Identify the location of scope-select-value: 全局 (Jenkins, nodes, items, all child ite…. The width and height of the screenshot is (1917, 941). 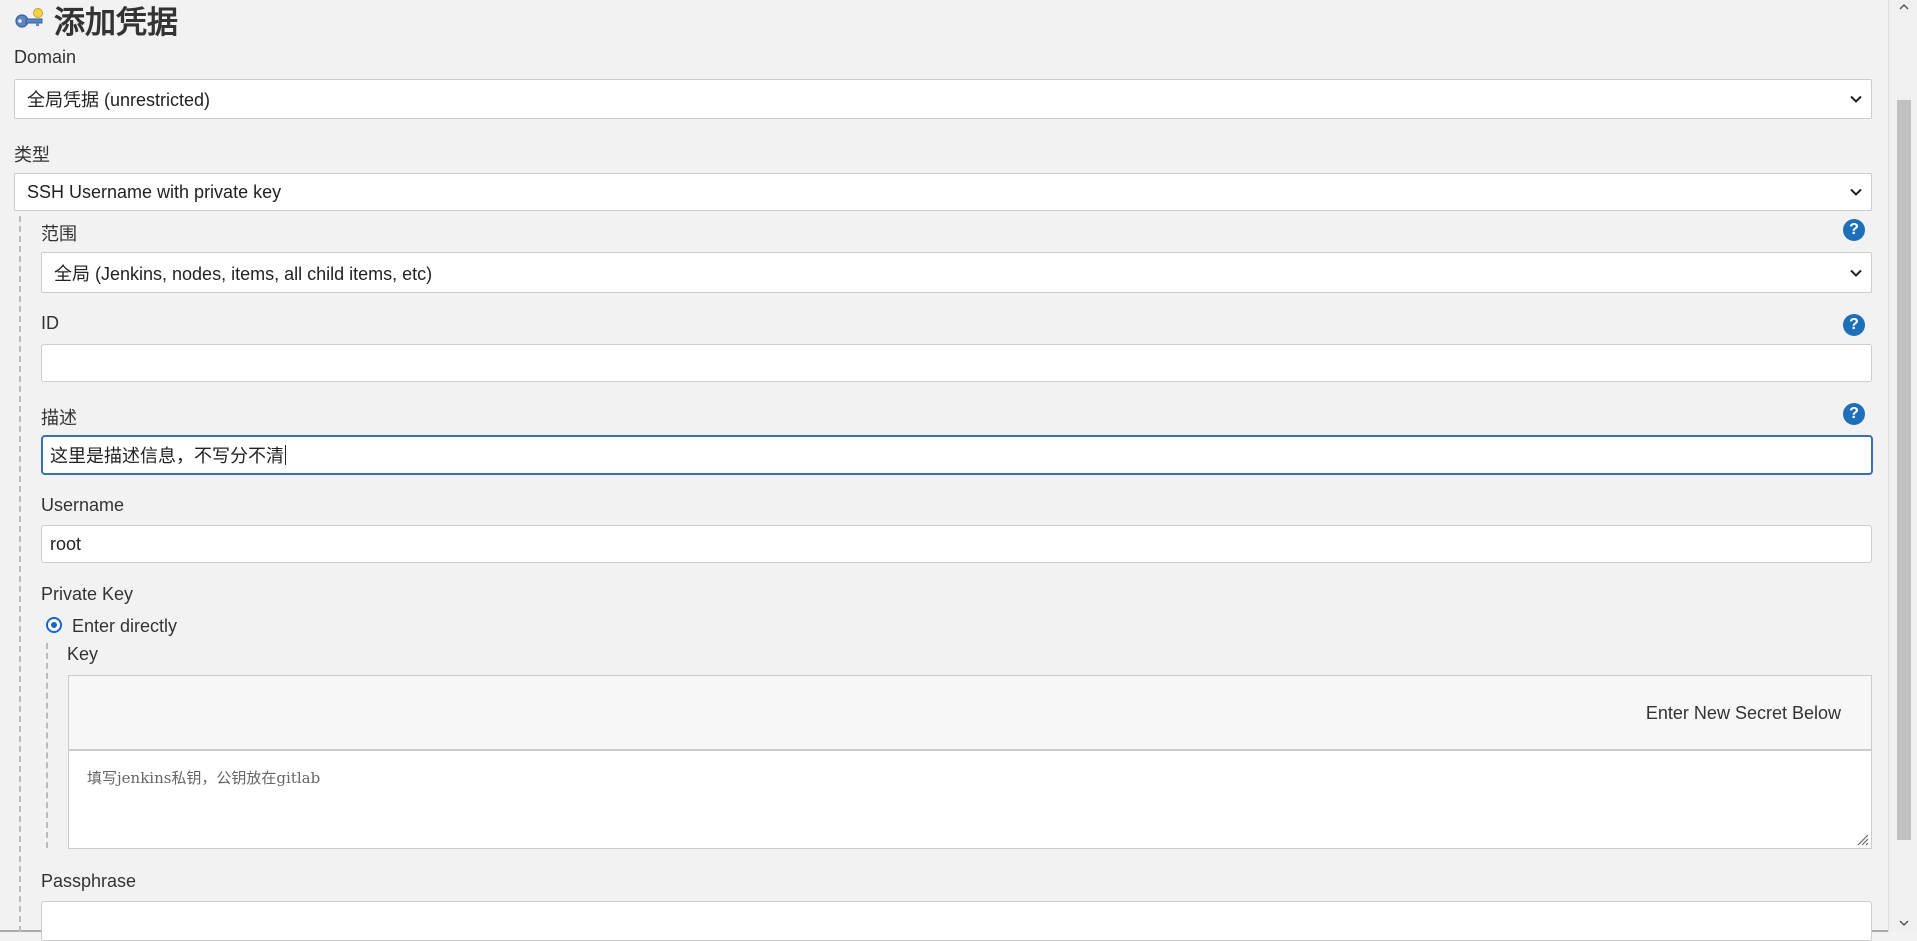
(243, 273).